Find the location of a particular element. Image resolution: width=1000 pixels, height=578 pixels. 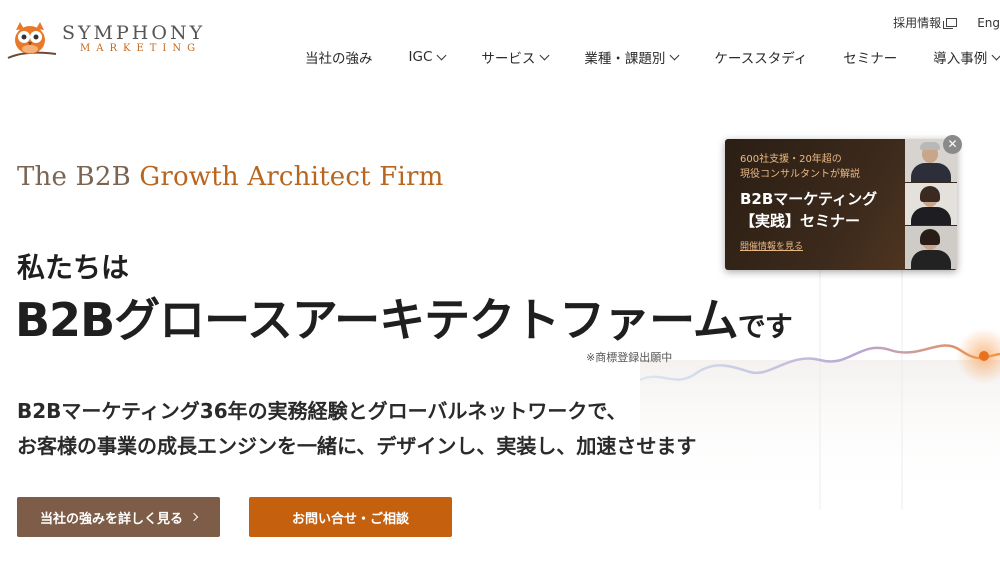

trademark-note: ※商標登録出願中 is located at coordinates (629, 357).